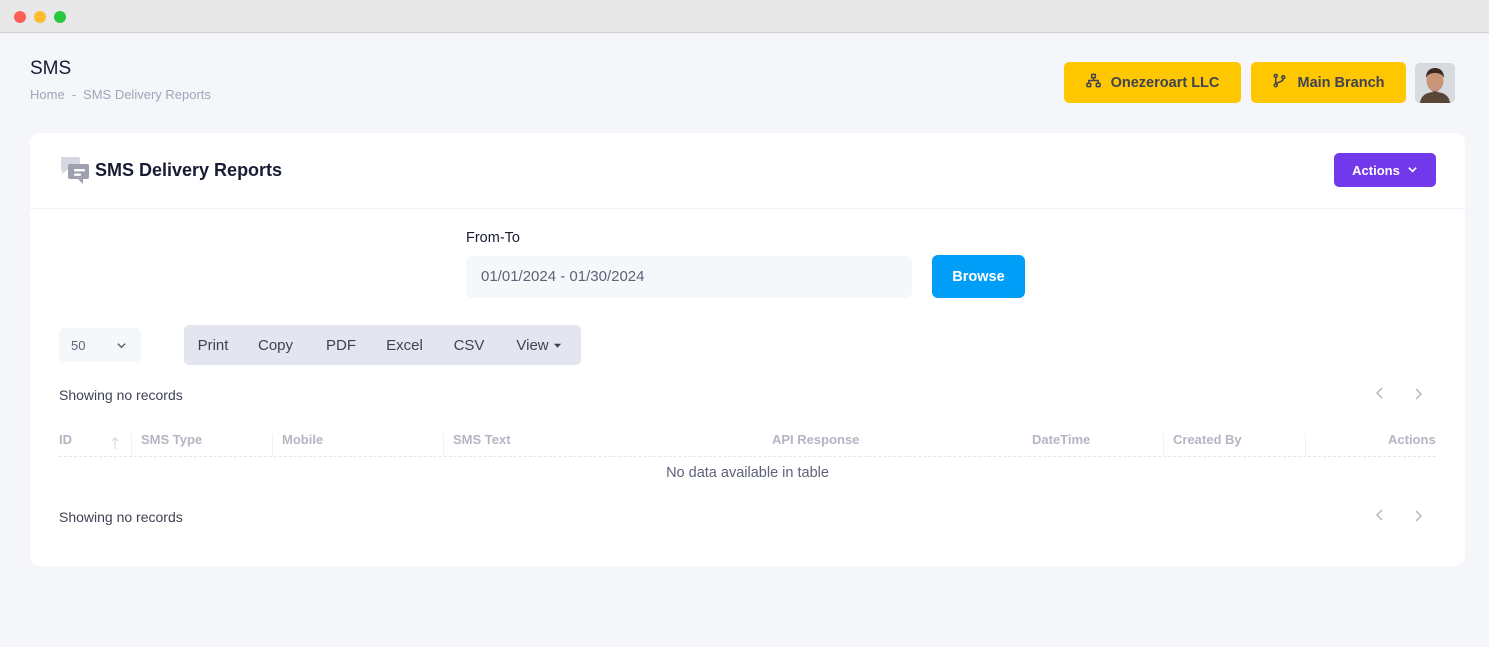 The image size is (1489, 647). Describe the element at coordinates (65, 439) in the screenshot. I see `column-header-id: ID` at that location.